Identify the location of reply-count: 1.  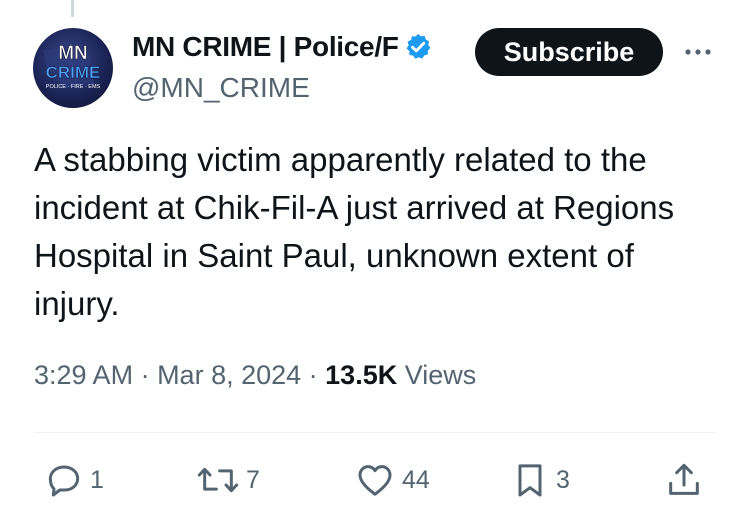
(97, 479).